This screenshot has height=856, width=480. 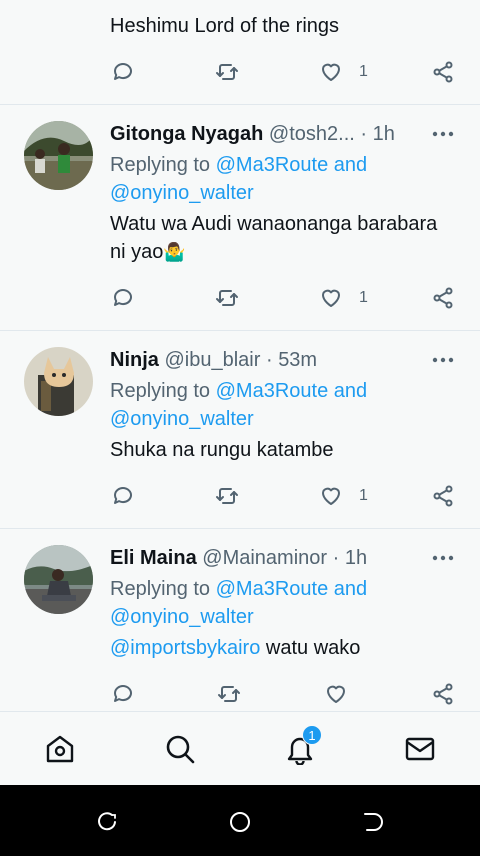 What do you see at coordinates (297, 360) in the screenshot?
I see `timestamp: 53m` at bounding box center [297, 360].